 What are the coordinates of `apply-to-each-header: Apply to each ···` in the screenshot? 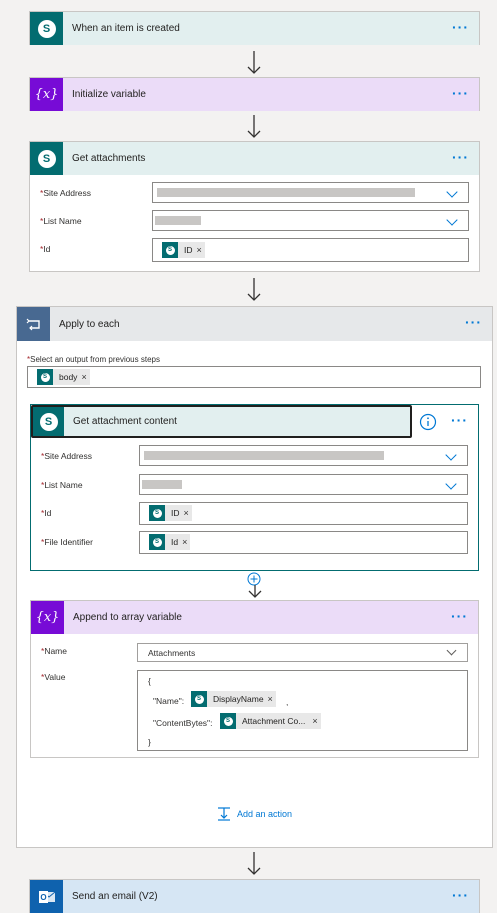 It's located at (254, 324).